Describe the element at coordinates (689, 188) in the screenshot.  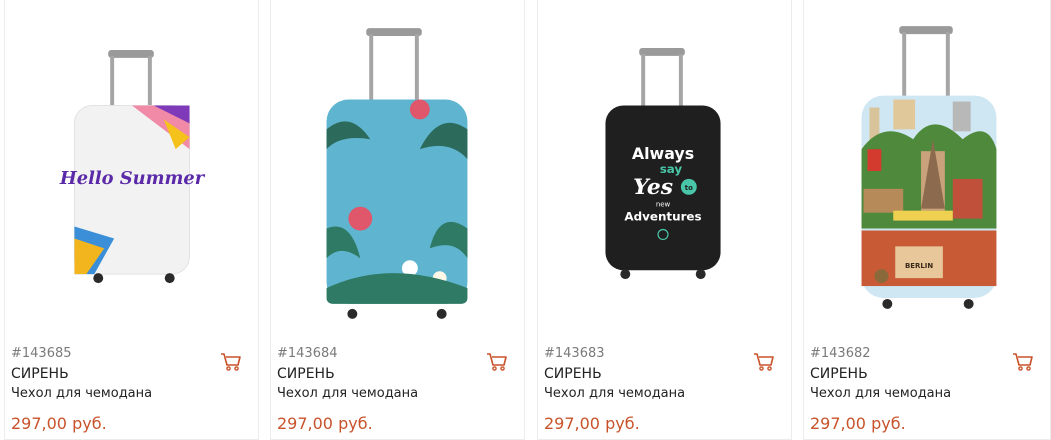
I see `svg-text: to` at that location.